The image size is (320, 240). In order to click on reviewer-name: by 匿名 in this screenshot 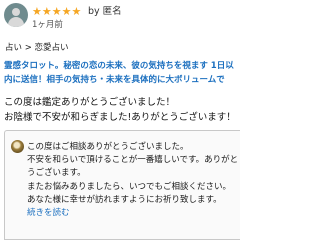, I will do `click(105, 11)`.